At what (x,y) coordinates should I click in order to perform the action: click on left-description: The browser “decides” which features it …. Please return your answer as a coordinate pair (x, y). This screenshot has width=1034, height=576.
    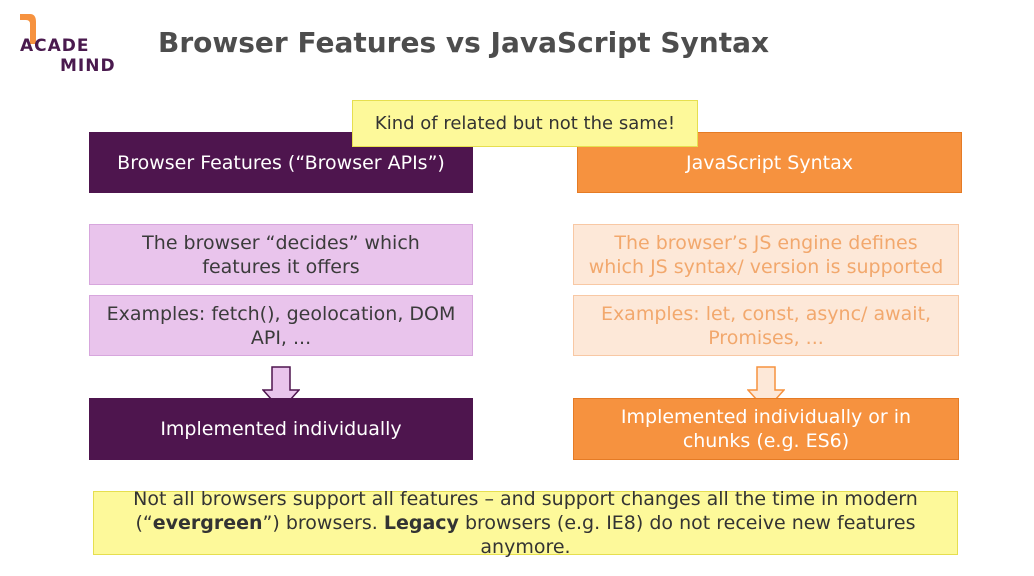
    Looking at the image, I should click on (281, 254).